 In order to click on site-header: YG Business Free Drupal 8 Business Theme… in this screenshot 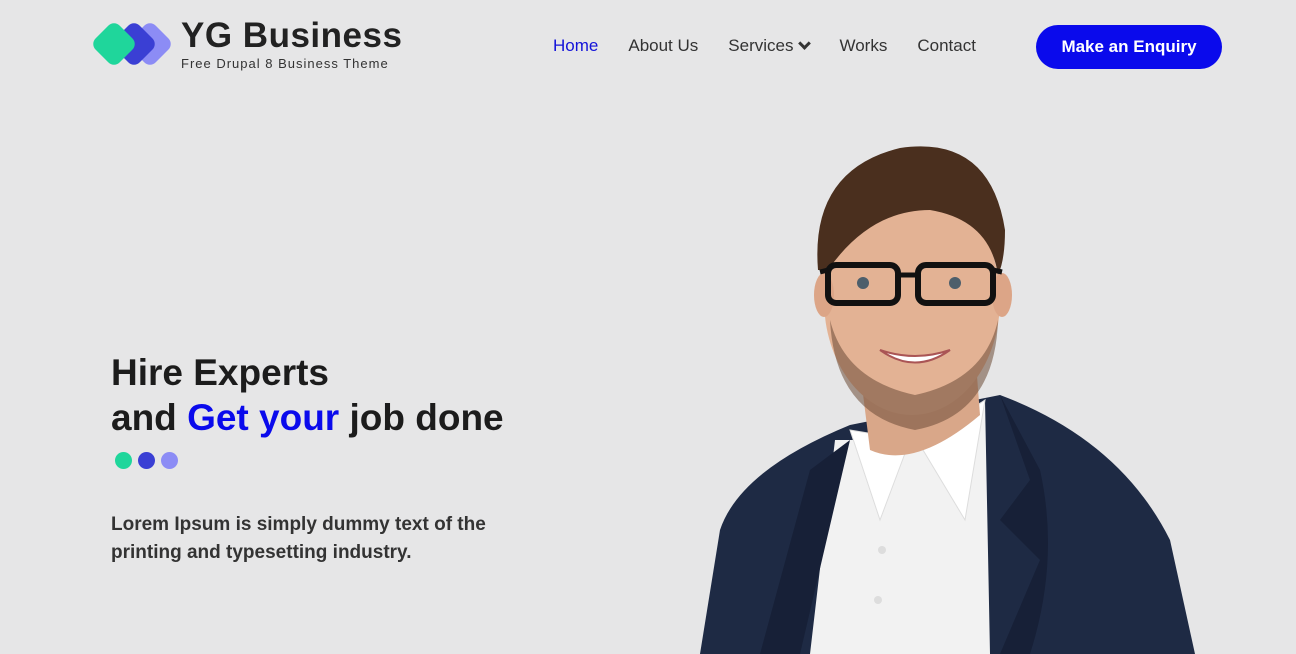, I will do `click(648, 47)`.